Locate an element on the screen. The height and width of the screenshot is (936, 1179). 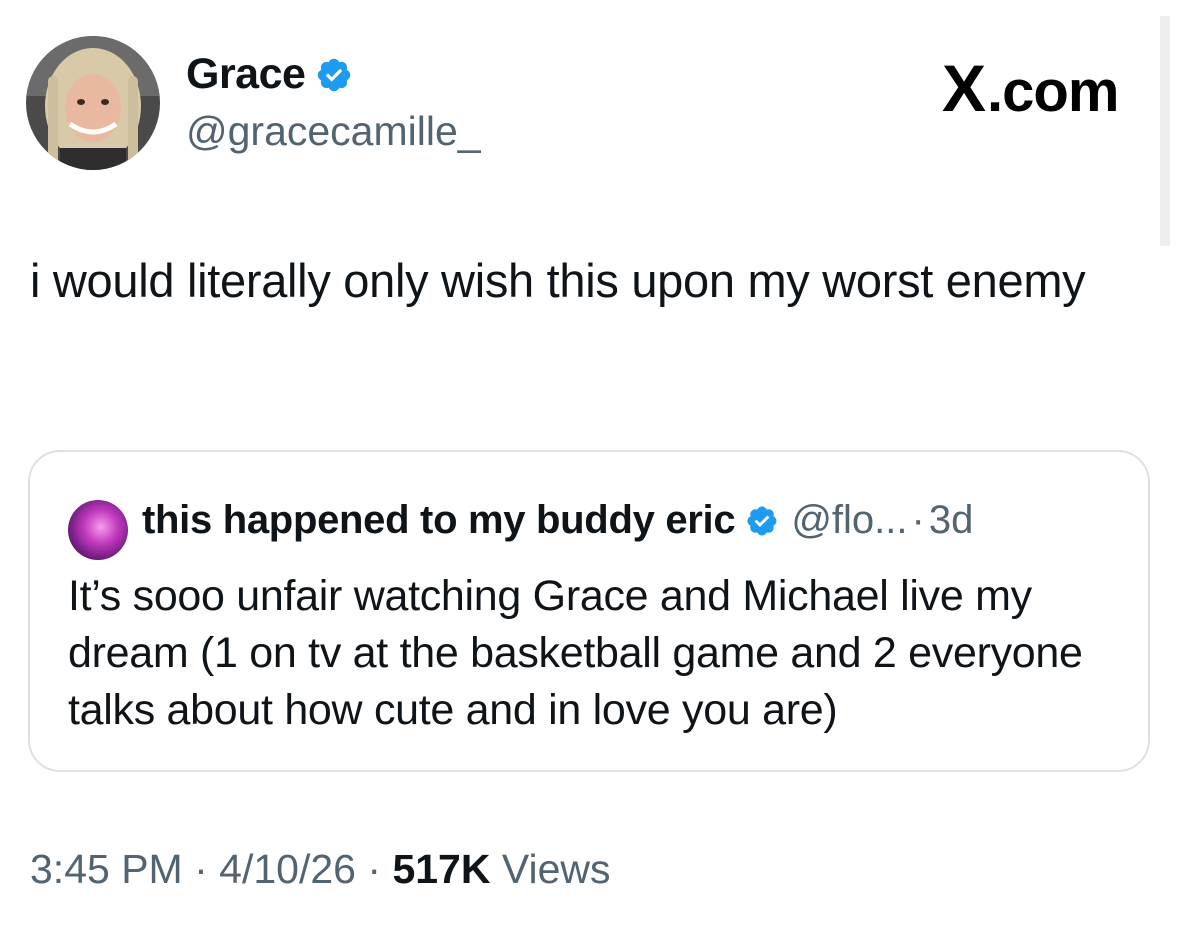
tweet-date: 4/10/26 is located at coordinates (287, 869).